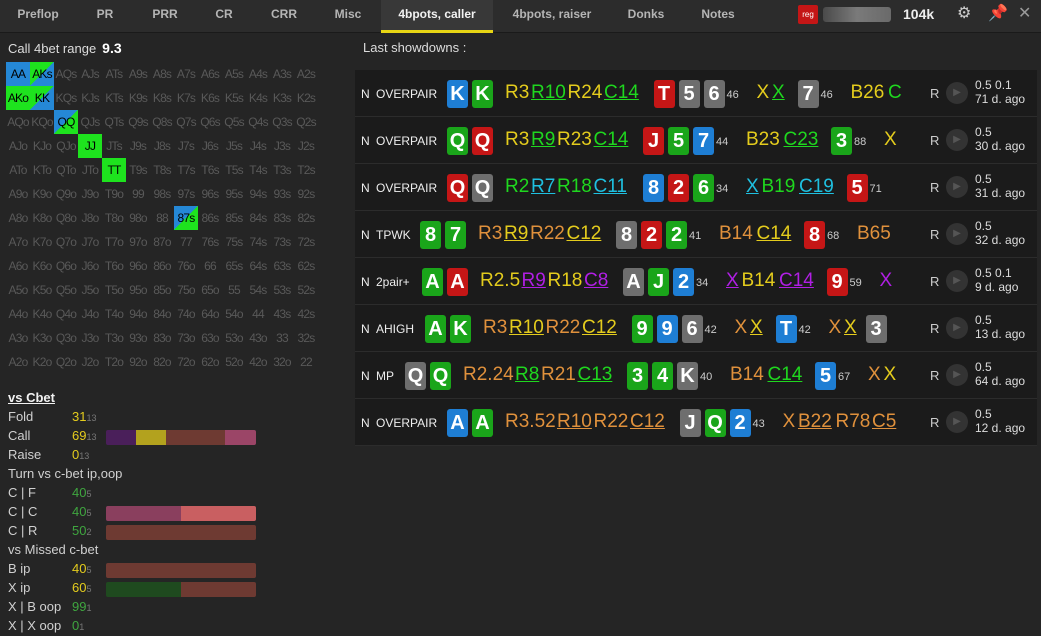  What do you see at coordinates (210, 194) in the screenshot?
I see `range-cell: 96s` at bounding box center [210, 194].